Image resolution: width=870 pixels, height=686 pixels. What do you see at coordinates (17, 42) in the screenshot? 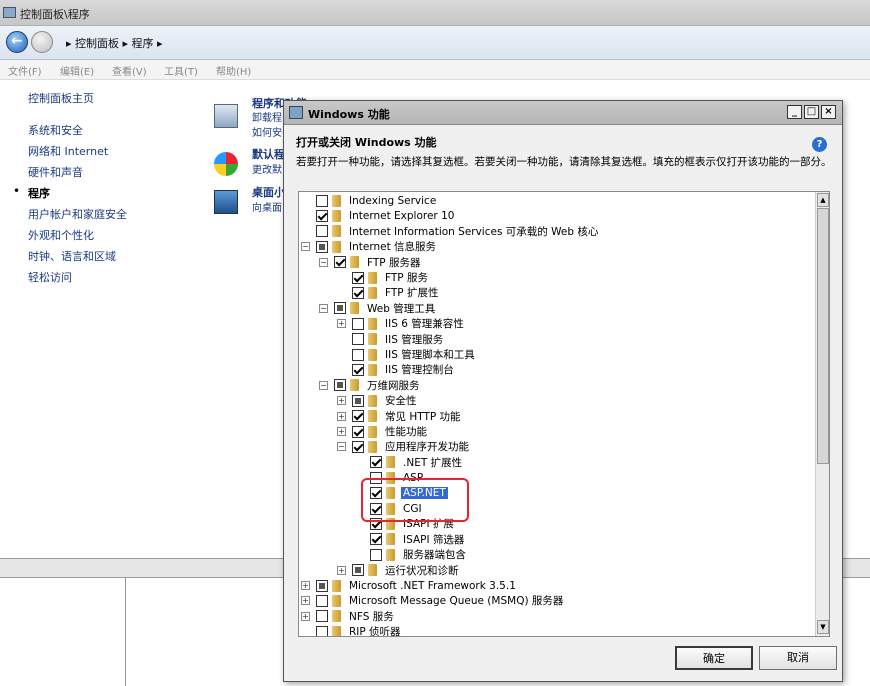
I see `back-button` at bounding box center [17, 42].